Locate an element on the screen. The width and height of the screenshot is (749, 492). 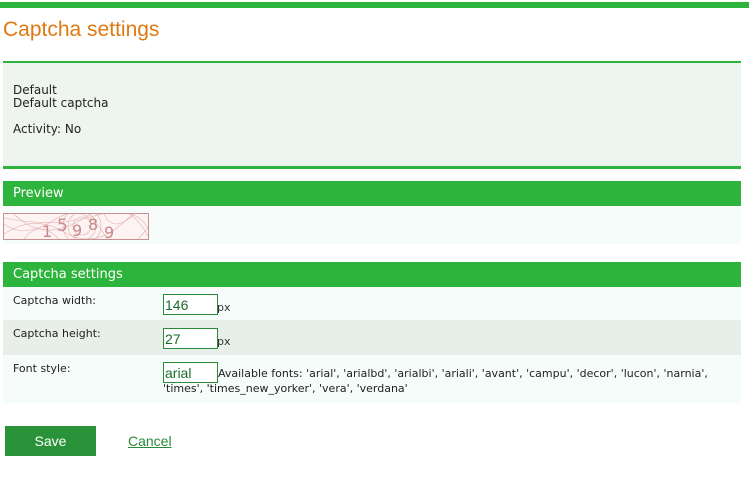
captcha-height-input: 27 is located at coordinates (190, 338).